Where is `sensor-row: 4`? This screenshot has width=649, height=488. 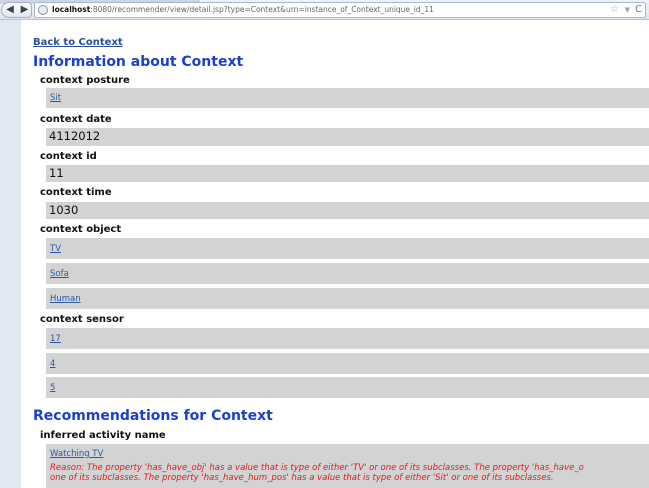 sensor-row: 4 is located at coordinates (347, 363).